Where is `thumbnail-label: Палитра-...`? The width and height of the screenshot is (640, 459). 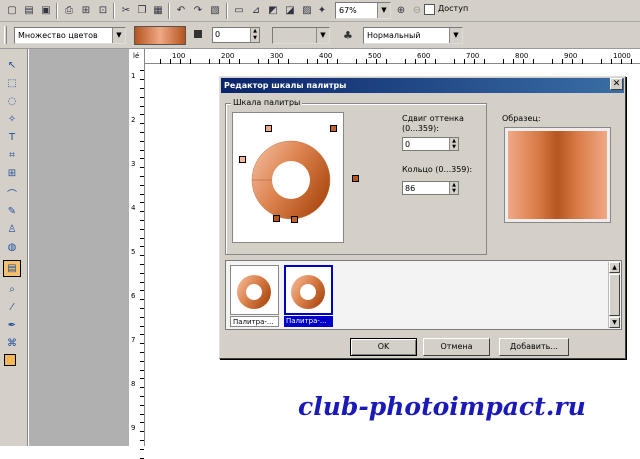 thumbnail-label: Палитра-... is located at coordinates (254, 321).